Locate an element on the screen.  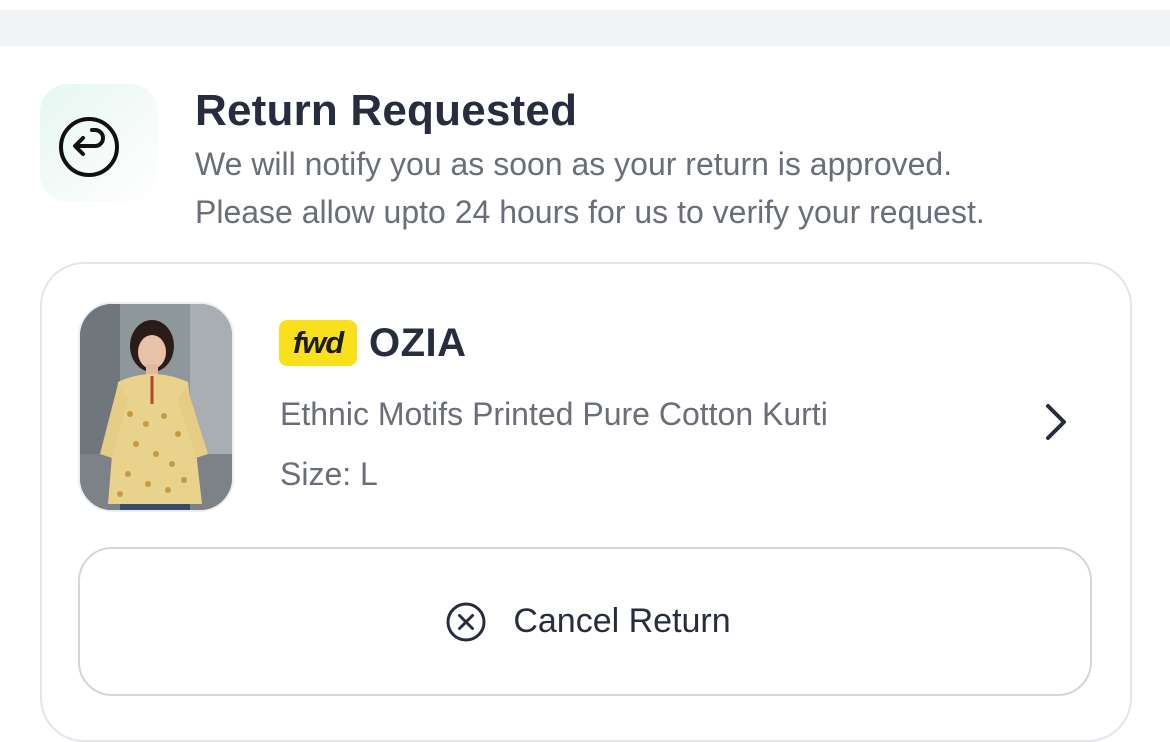
top-band is located at coordinates (585, 23).